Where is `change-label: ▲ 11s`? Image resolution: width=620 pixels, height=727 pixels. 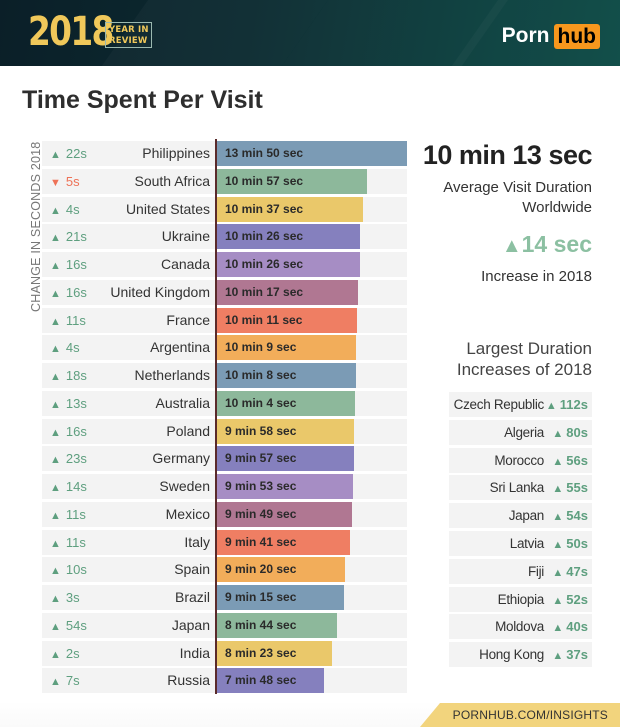 change-label: ▲ 11s is located at coordinates (68, 321).